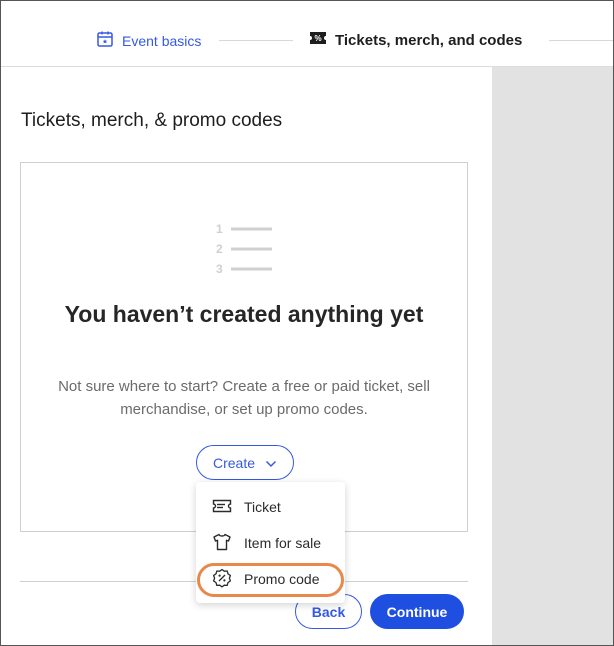  Describe the element at coordinates (219, 269) in the screenshot. I see `list-number: 3` at that location.